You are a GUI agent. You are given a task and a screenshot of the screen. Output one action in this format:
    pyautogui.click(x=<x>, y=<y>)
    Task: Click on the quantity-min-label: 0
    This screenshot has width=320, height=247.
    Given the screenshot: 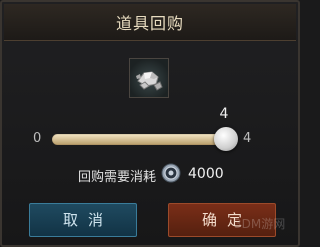 What is the action you would take?
    pyautogui.click(x=37, y=138)
    